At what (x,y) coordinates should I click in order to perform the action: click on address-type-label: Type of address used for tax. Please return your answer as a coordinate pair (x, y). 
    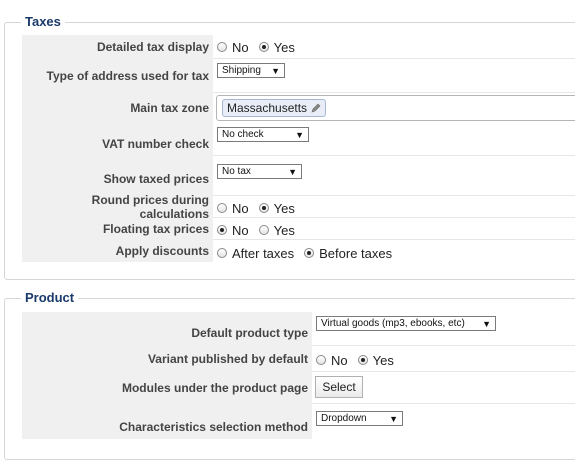
    Looking at the image, I should click on (117, 76).